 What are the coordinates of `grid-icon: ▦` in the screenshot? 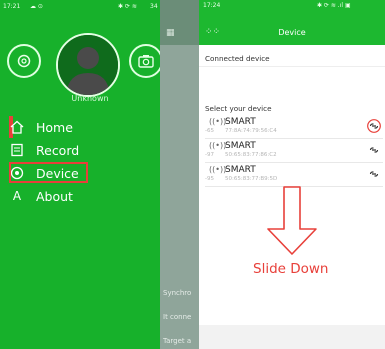 It's located at (170, 33).